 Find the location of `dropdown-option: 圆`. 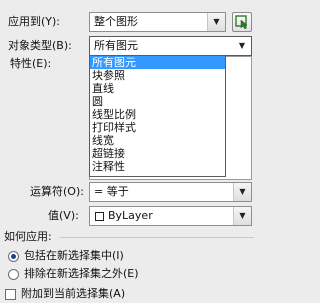

dropdown-option: 圆 is located at coordinates (157, 101).